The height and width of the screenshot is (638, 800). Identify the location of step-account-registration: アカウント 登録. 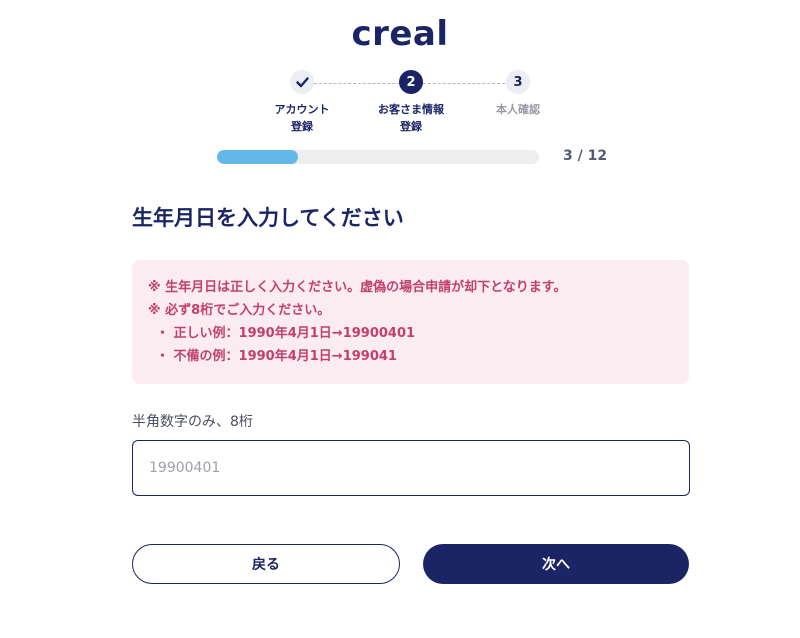
(302, 102).